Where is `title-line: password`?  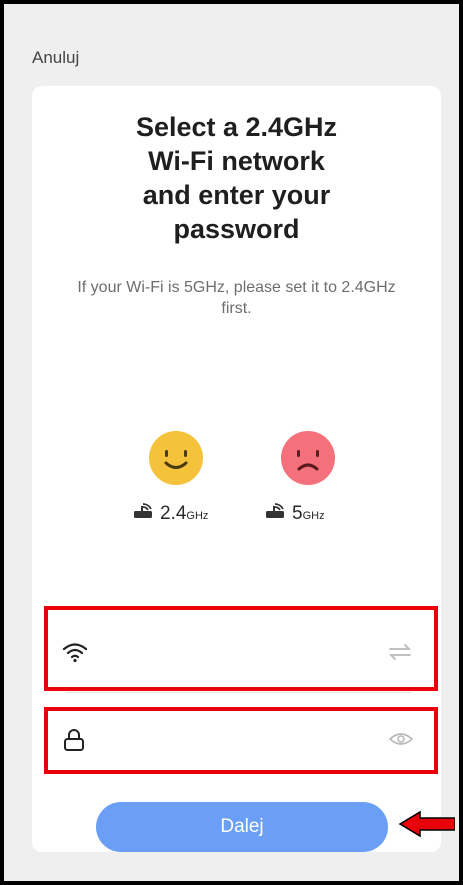 title-line: password is located at coordinates (236, 229).